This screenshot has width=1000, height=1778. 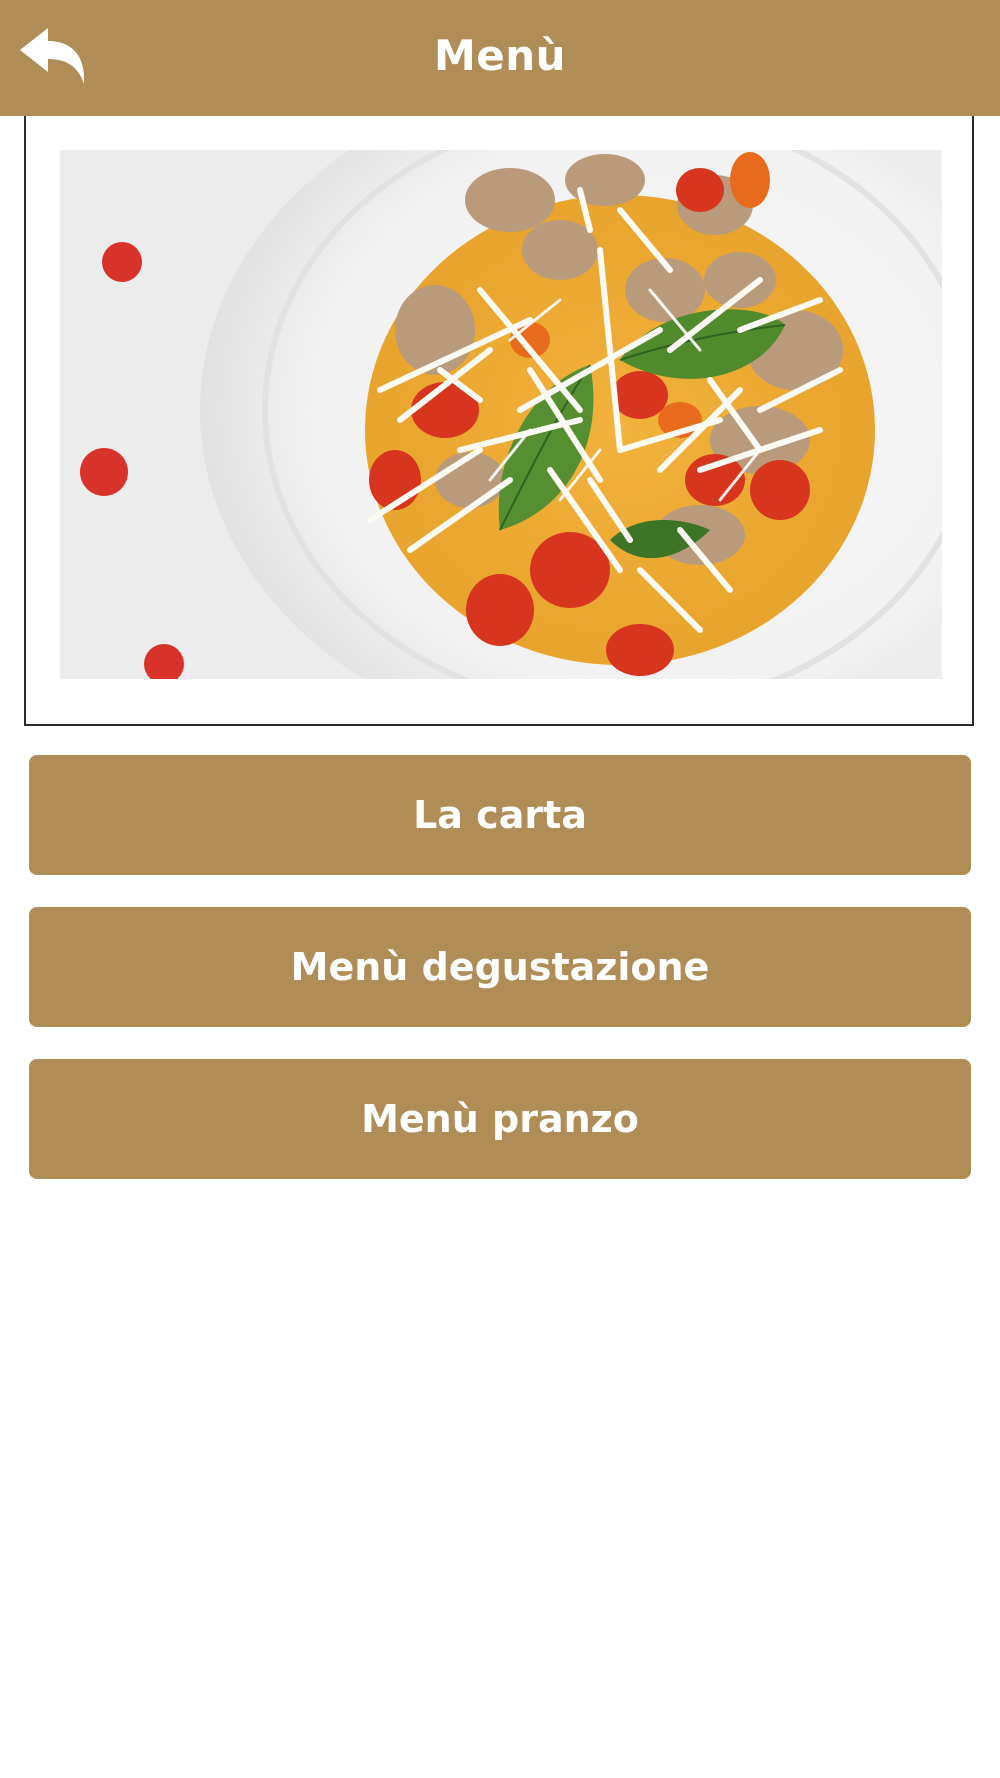 What do you see at coordinates (500, 815) in the screenshot?
I see `la-carta-button: La carta` at bounding box center [500, 815].